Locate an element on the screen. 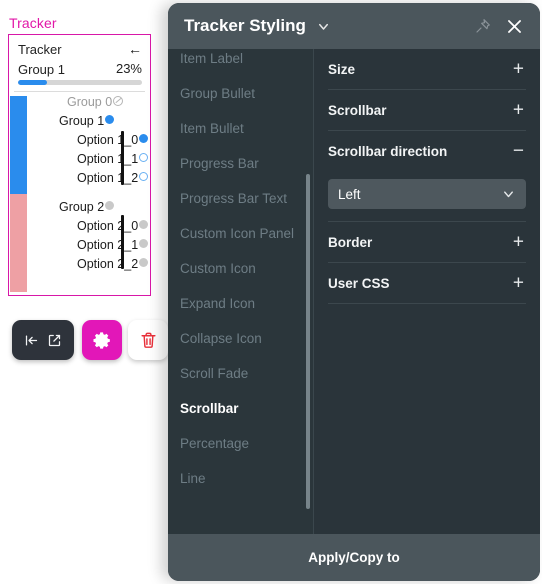 This screenshot has height=584, width=542. nav-item-scrollbar: Scrollbar is located at coordinates (240, 408).